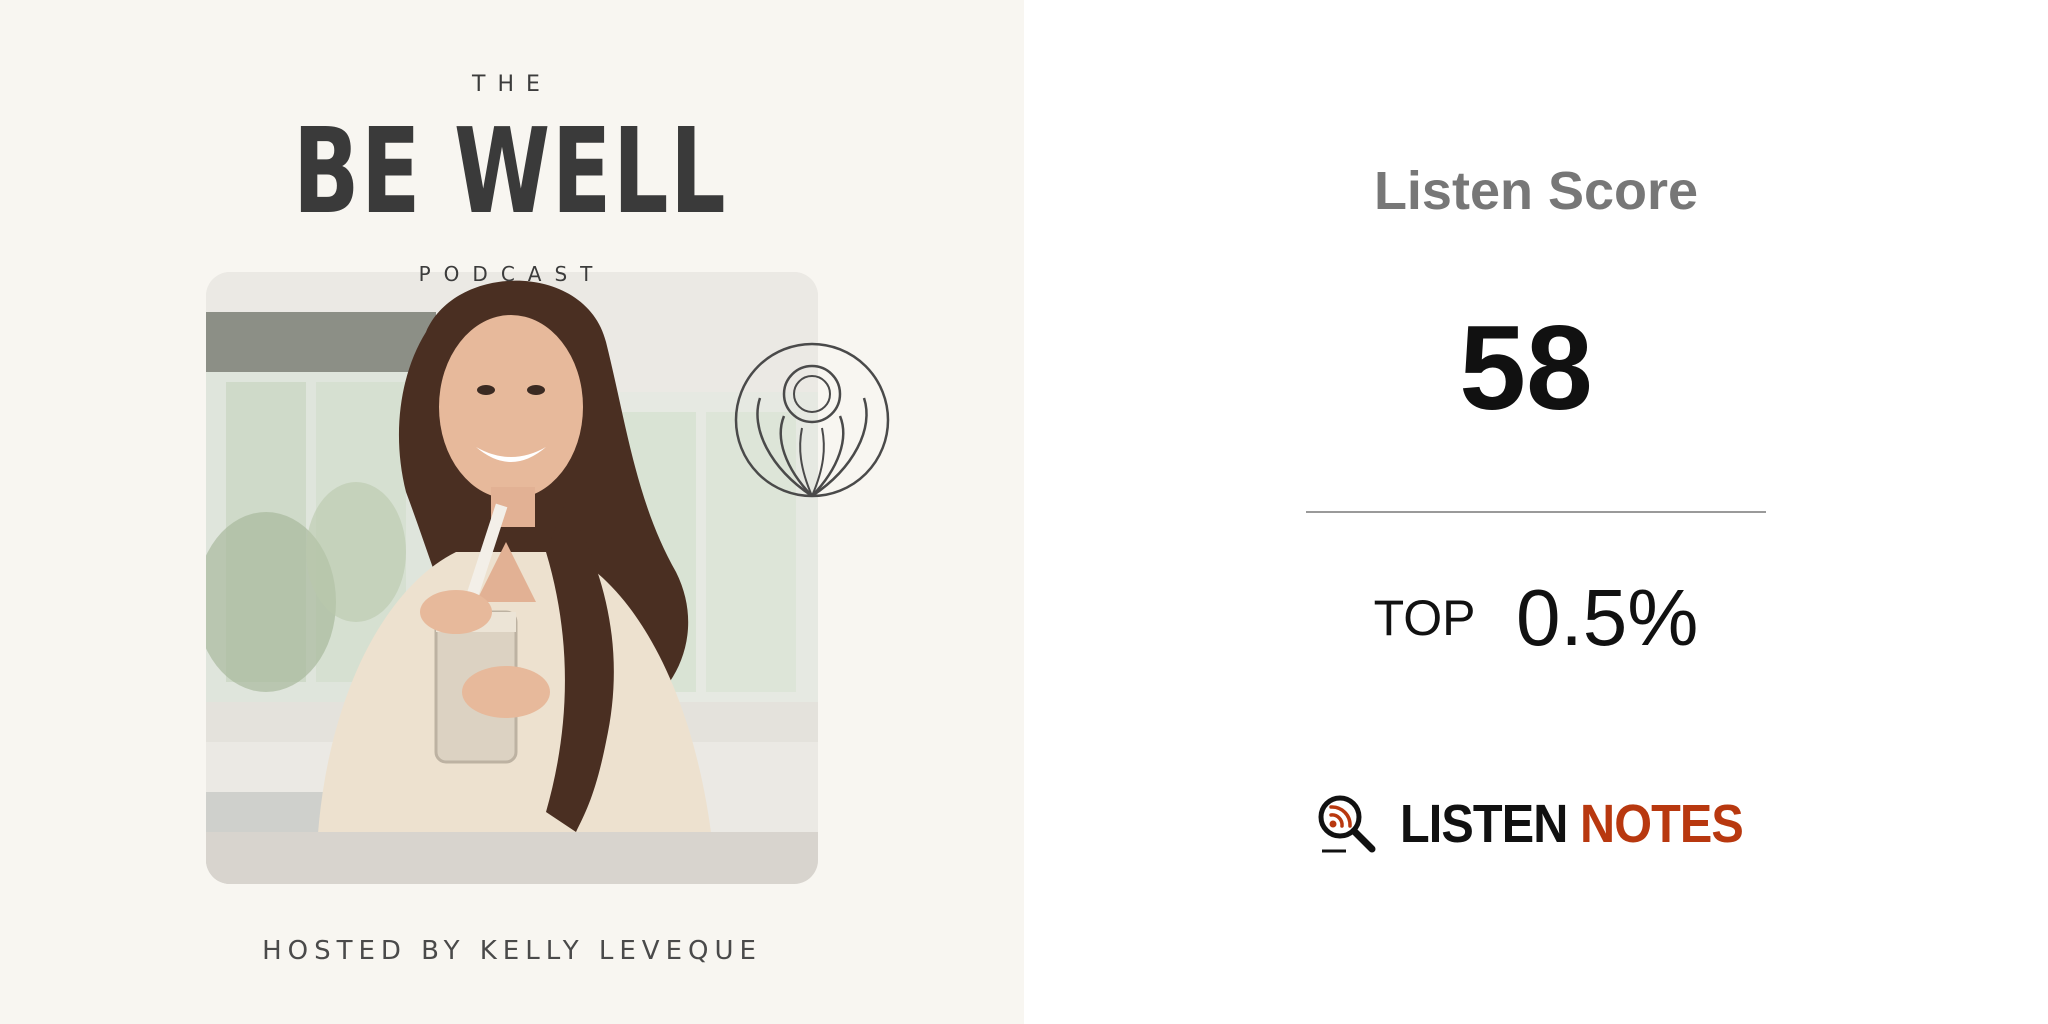  What do you see at coordinates (512, 951) in the screenshot?
I see `cover-hosted-by: HOSTED BY KELLY LEVEQUE` at bounding box center [512, 951].